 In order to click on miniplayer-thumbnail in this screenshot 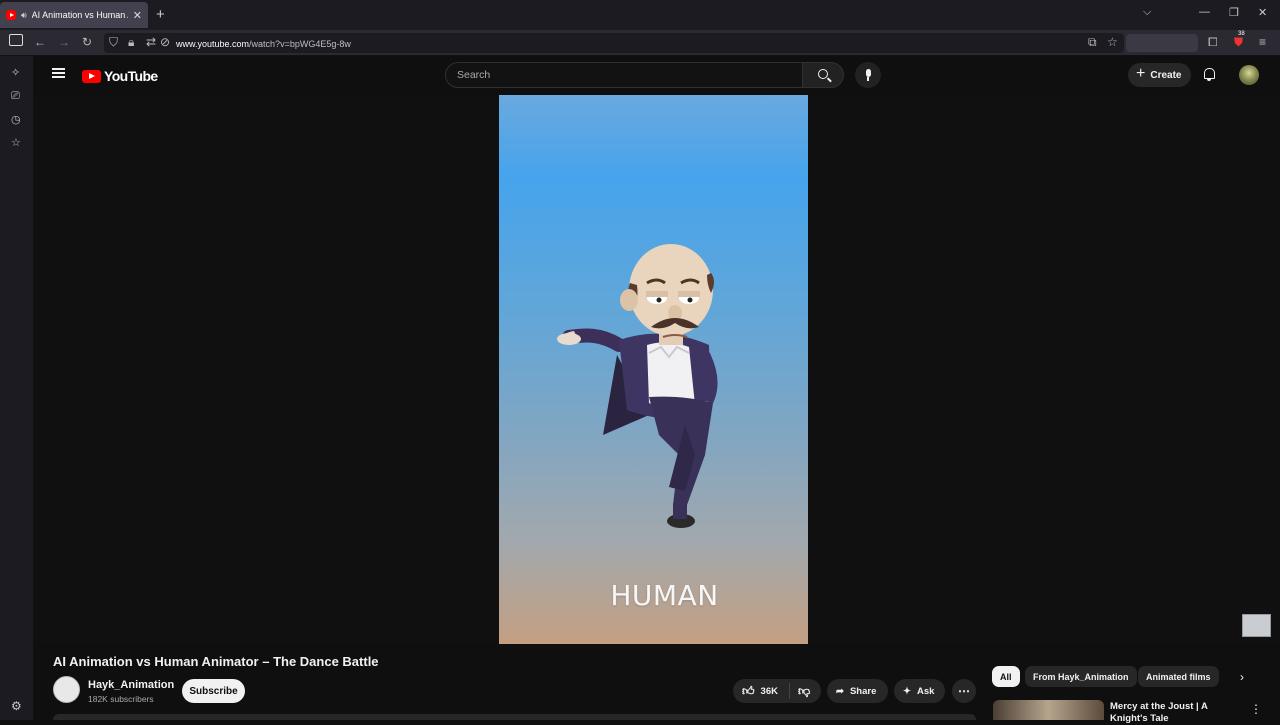, I will do `click(1256, 625)`.